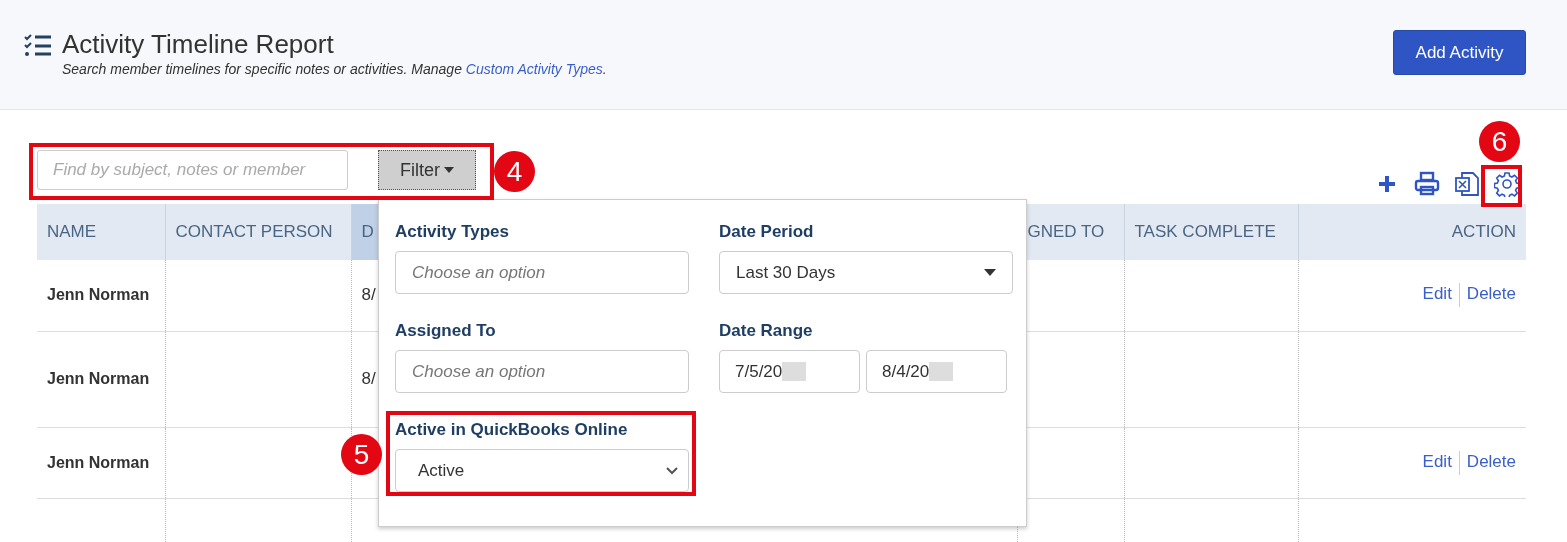  I want to click on date-field: 7/5/20, so click(789, 371).